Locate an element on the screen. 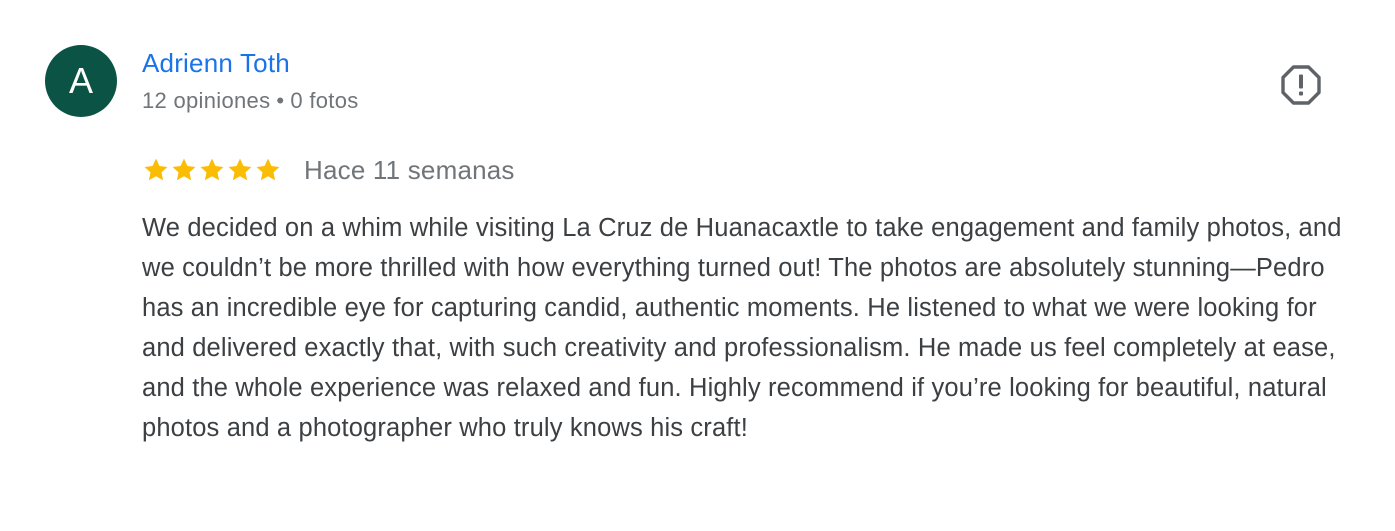  avatar-initial: A is located at coordinates (80, 80).